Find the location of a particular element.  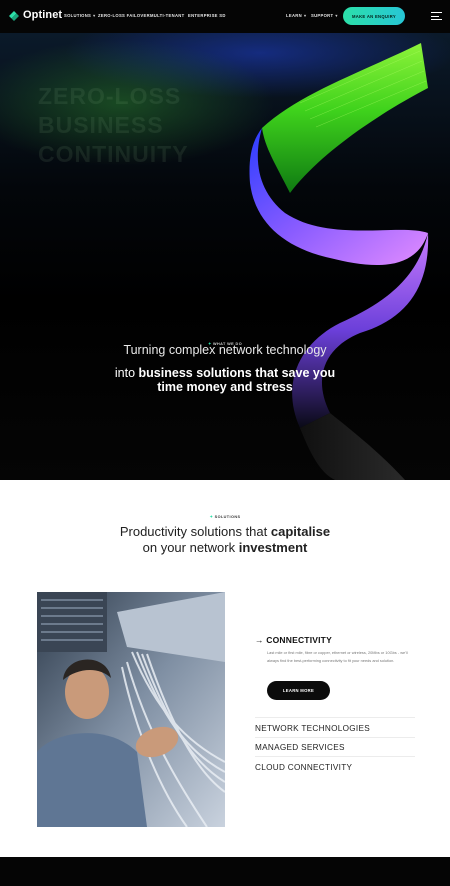

solutions-heading-plain-2: on your network is located at coordinates (190, 547).